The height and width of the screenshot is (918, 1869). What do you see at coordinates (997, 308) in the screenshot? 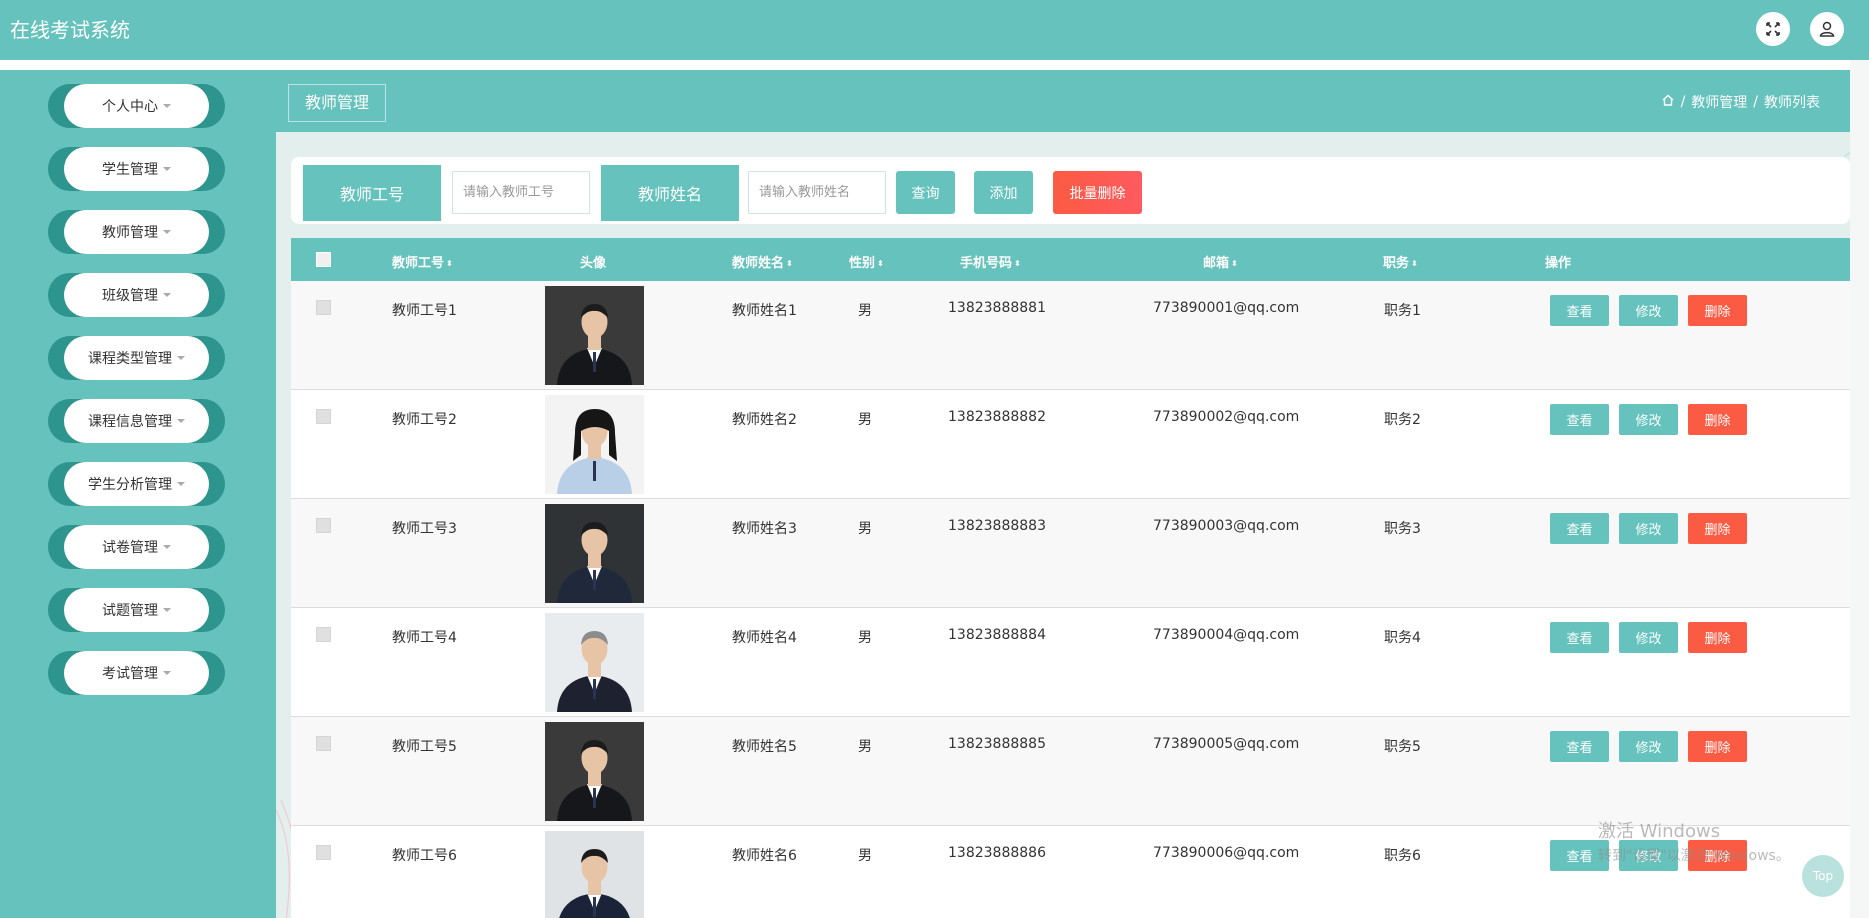
I see `phone-cell: 13823888881` at bounding box center [997, 308].